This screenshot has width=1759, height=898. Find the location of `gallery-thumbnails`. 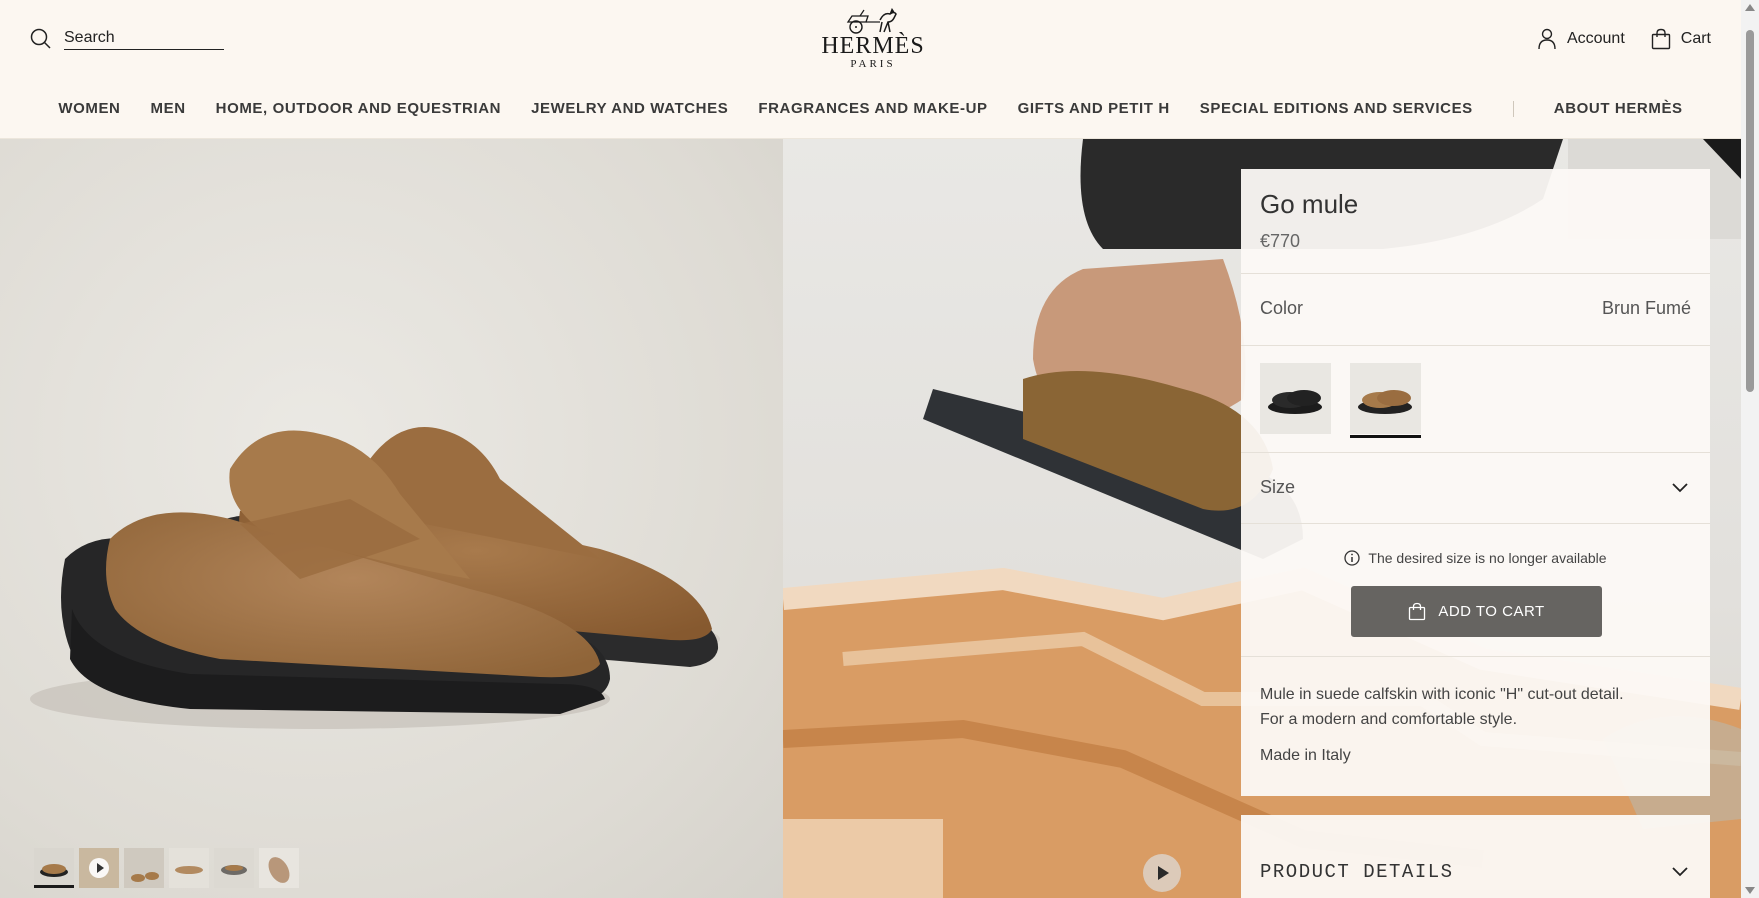

gallery-thumbnails is located at coordinates (166, 868).